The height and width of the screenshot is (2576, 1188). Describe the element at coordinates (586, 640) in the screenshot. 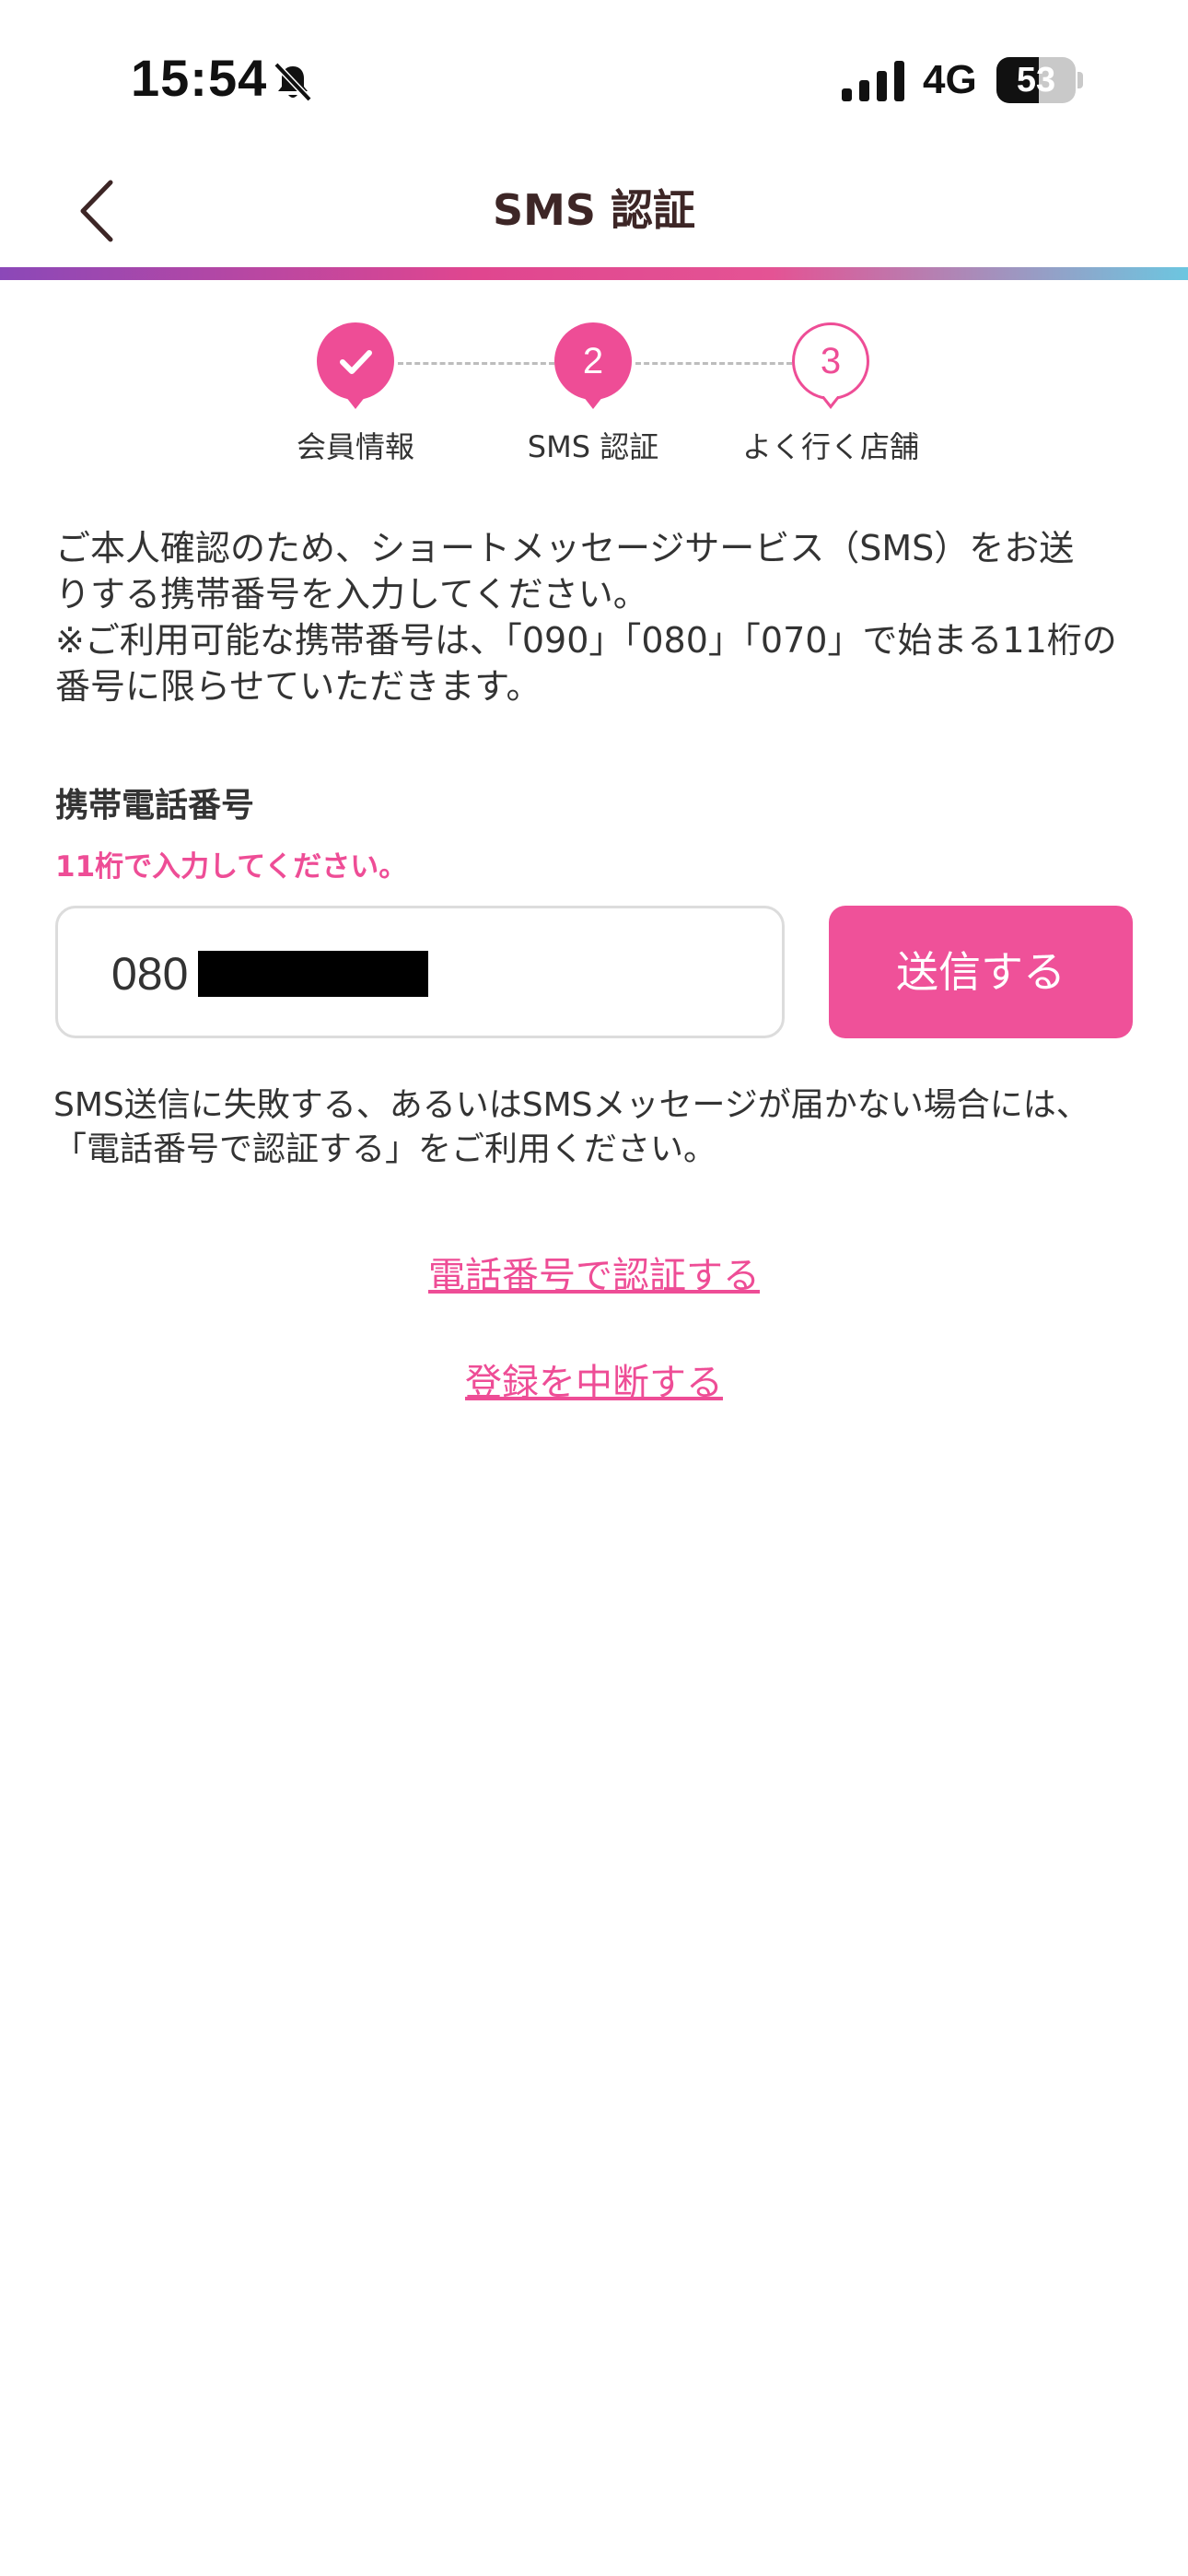

I see `instructions-line: ※ご利用可能な携帯番号は、「090」「080」「070」で始まる11桁の` at that location.